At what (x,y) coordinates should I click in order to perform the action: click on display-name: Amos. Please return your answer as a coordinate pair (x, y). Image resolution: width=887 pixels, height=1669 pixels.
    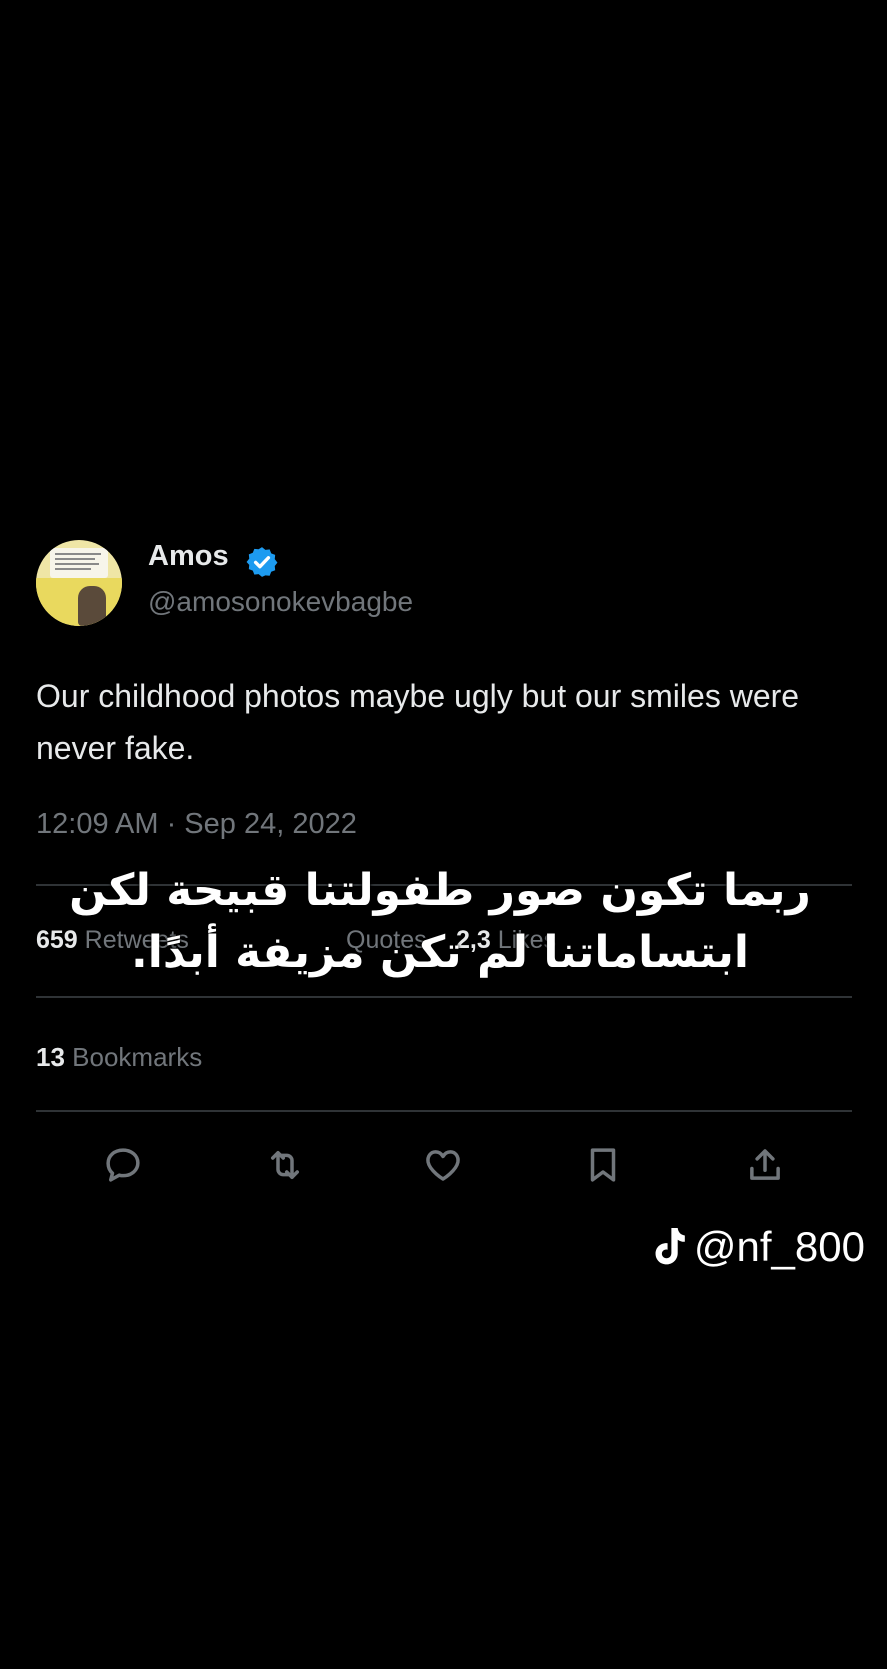
    Looking at the image, I should click on (188, 556).